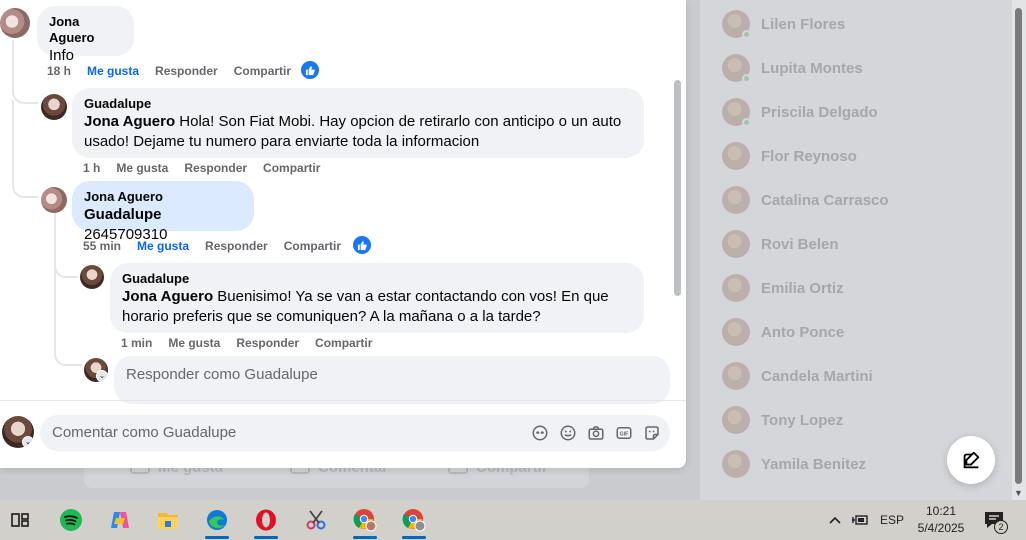  I want to click on scroll-down-arrow-icon: ▼, so click(1018, 493).